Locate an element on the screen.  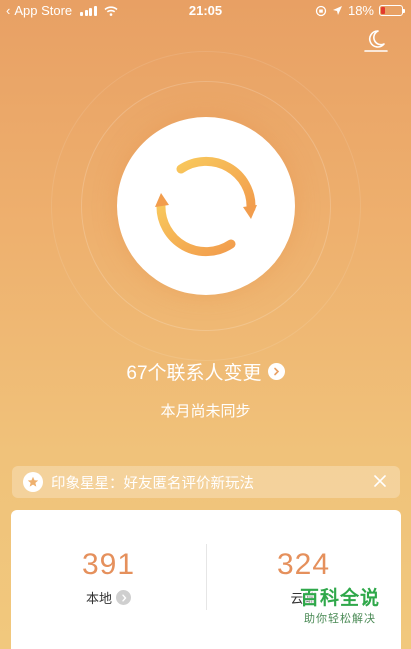
sync-arrows-icon is located at coordinates (206, 206).